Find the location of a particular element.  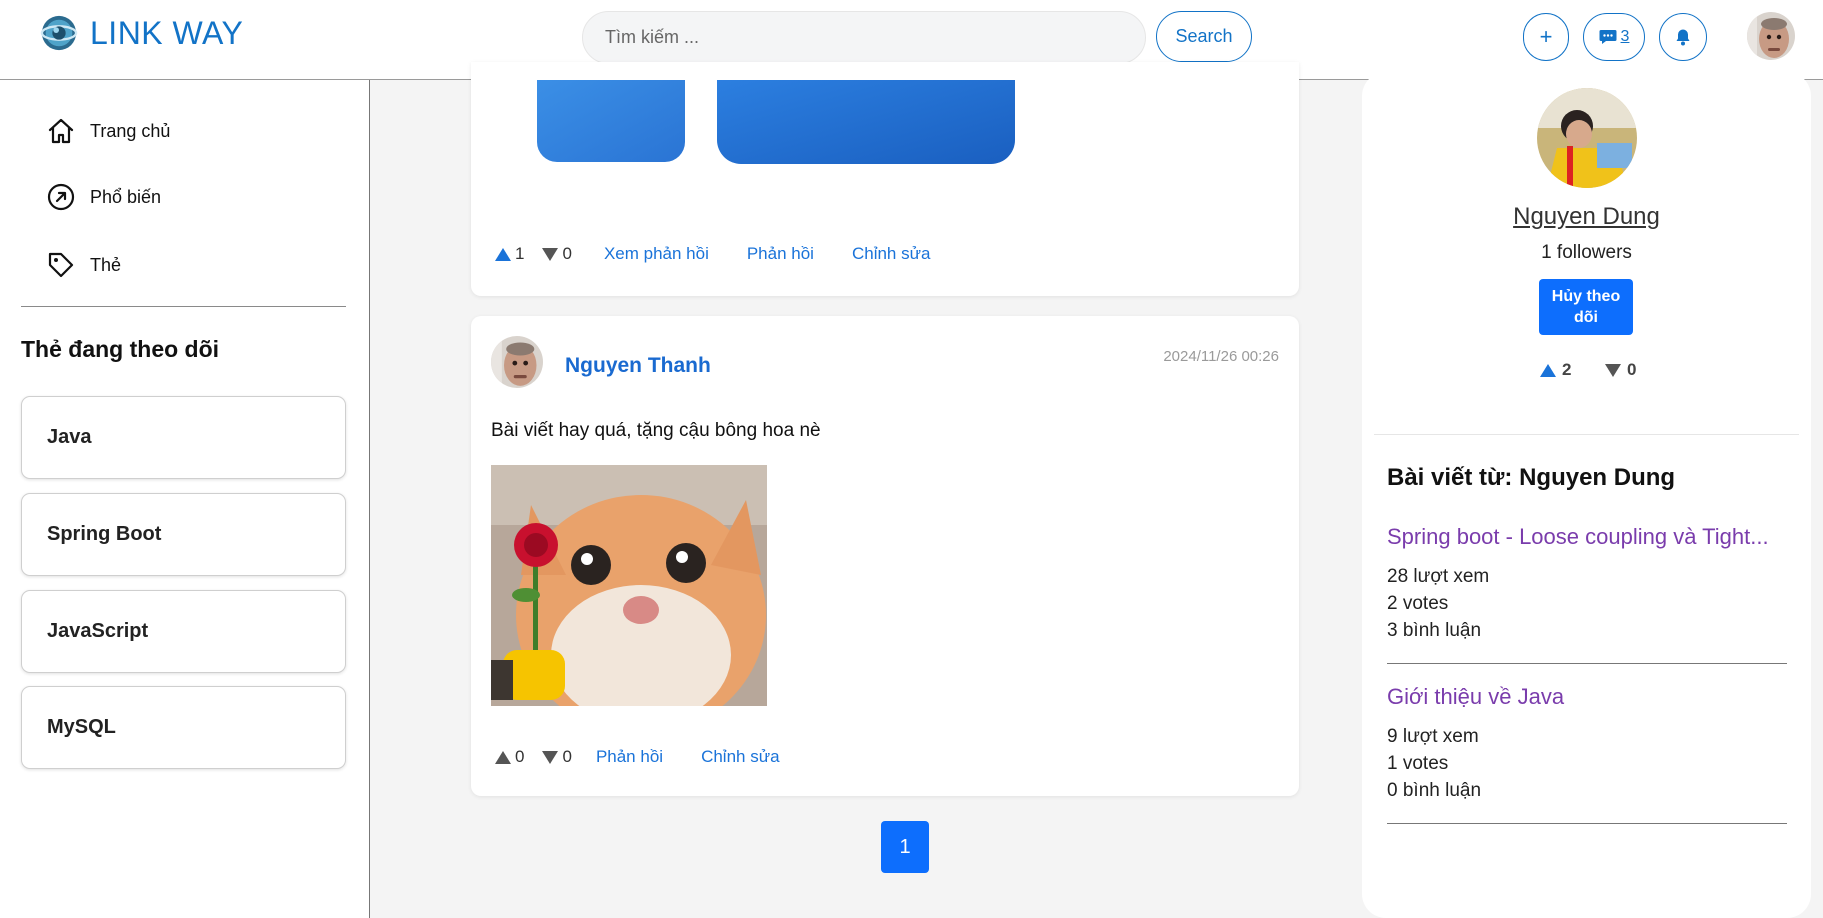

profile-divider is located at coordinates (1586, 434).